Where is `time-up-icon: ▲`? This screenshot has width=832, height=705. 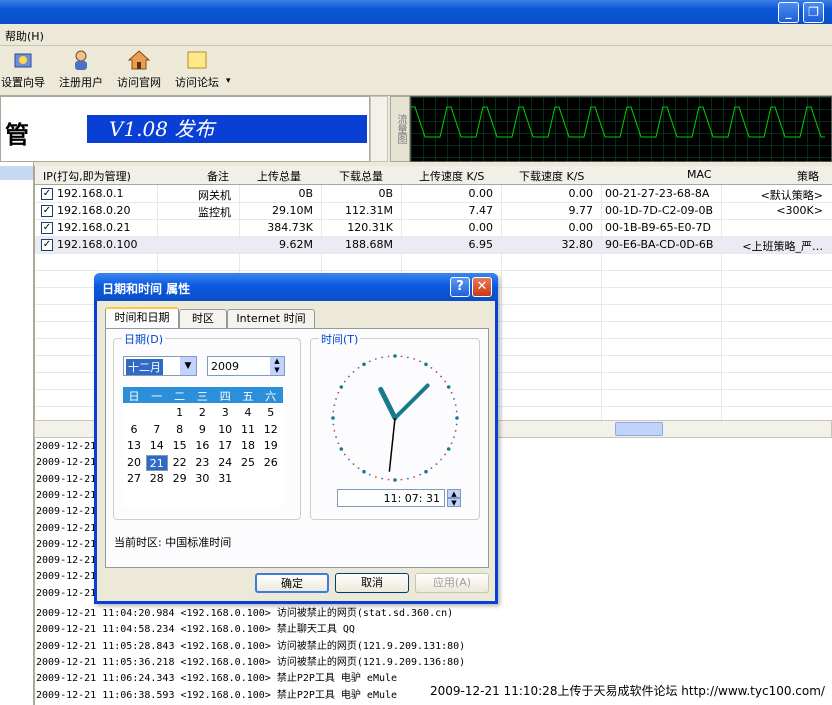 time-up-icon: ▲ is located at coordinates (454, 493).